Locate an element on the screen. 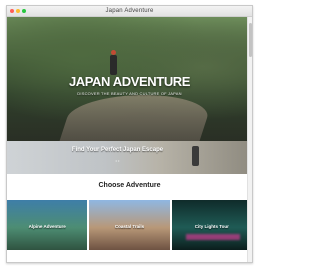 This screenshot has height=266, width=320. window-titlebar: Japan Adventure is located at coordinates (129, 11).